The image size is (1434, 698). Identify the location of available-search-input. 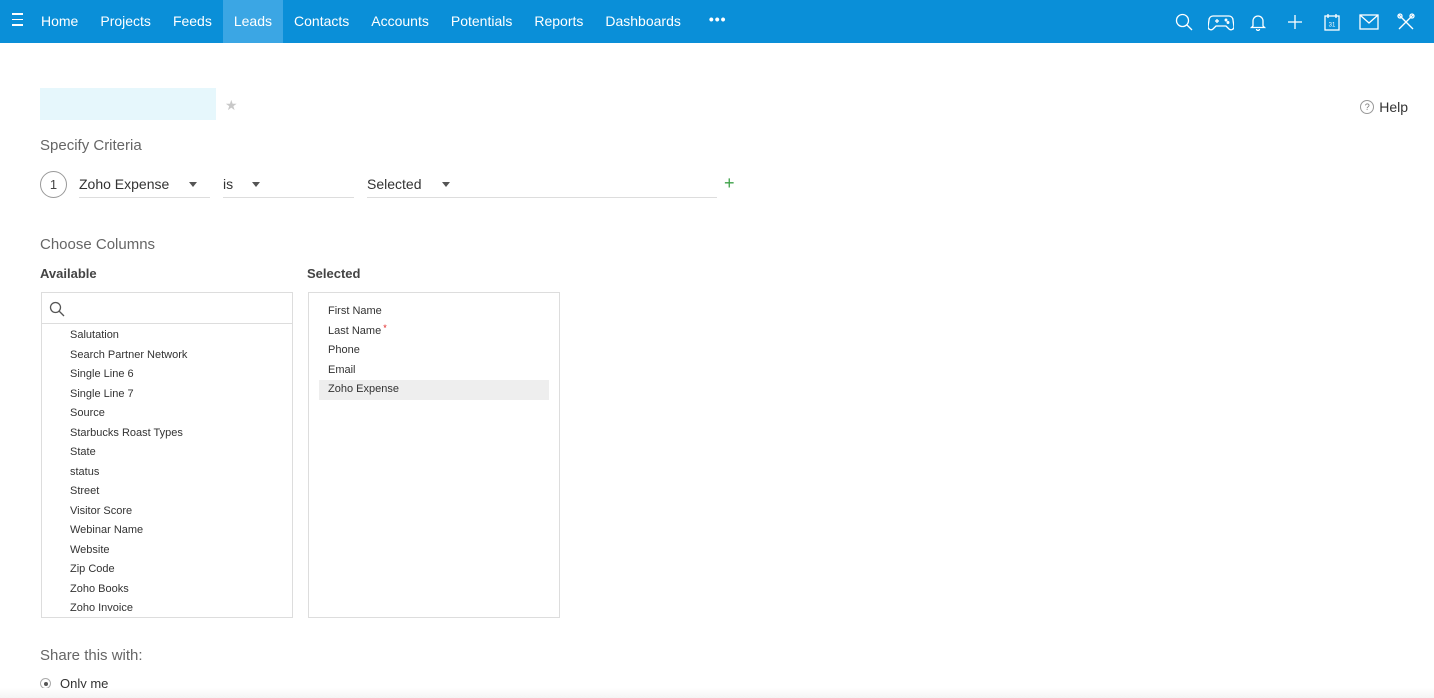
(175, 308).